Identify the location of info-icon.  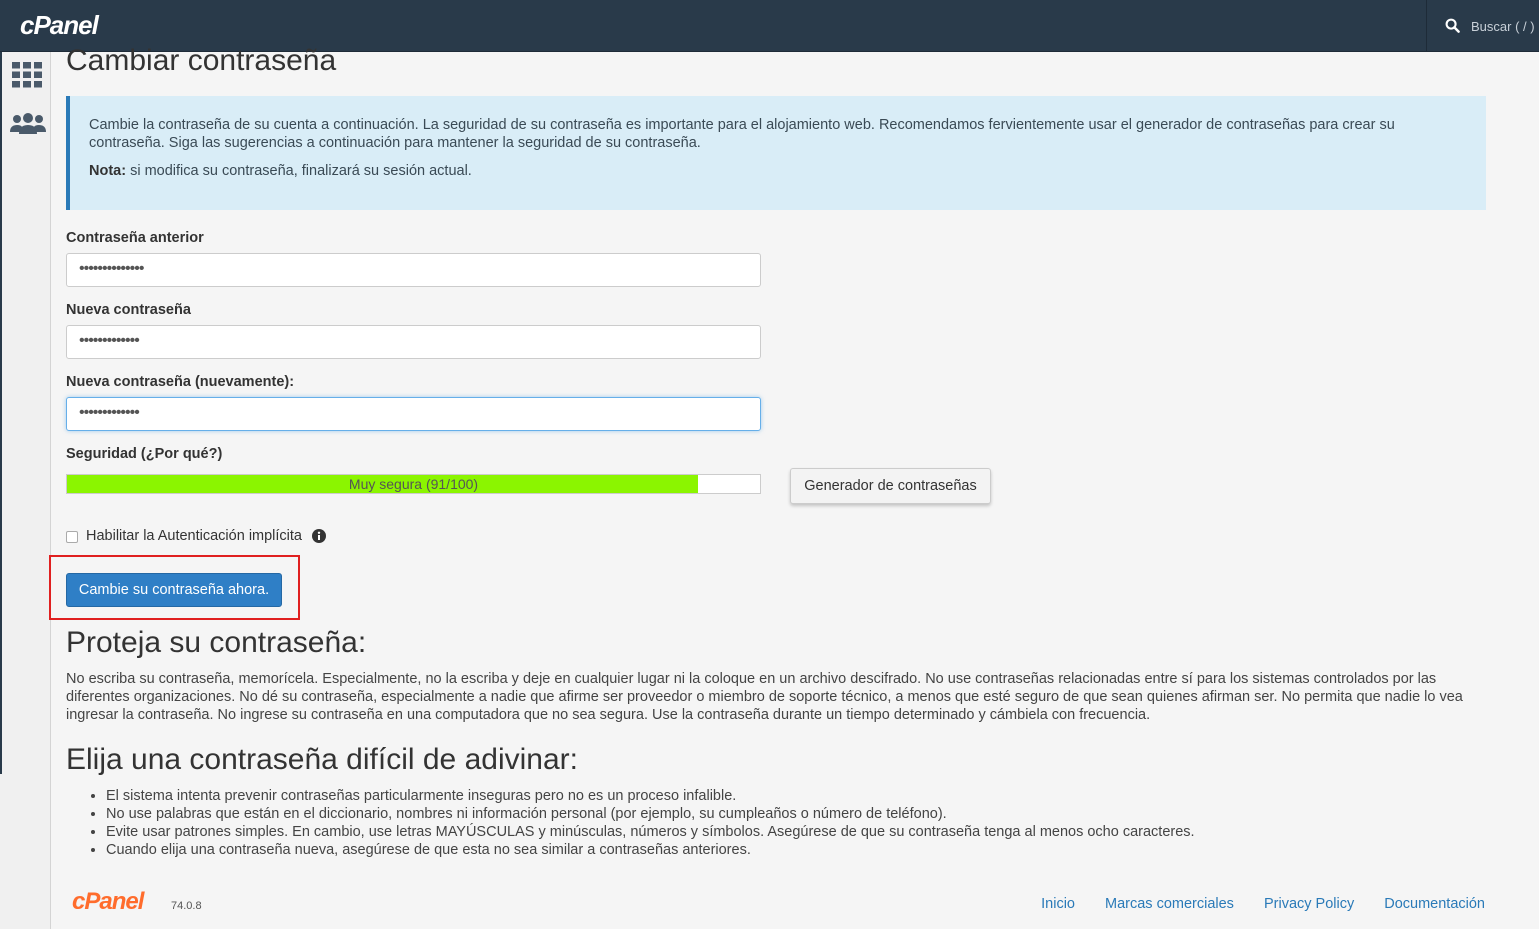
(319, 538).